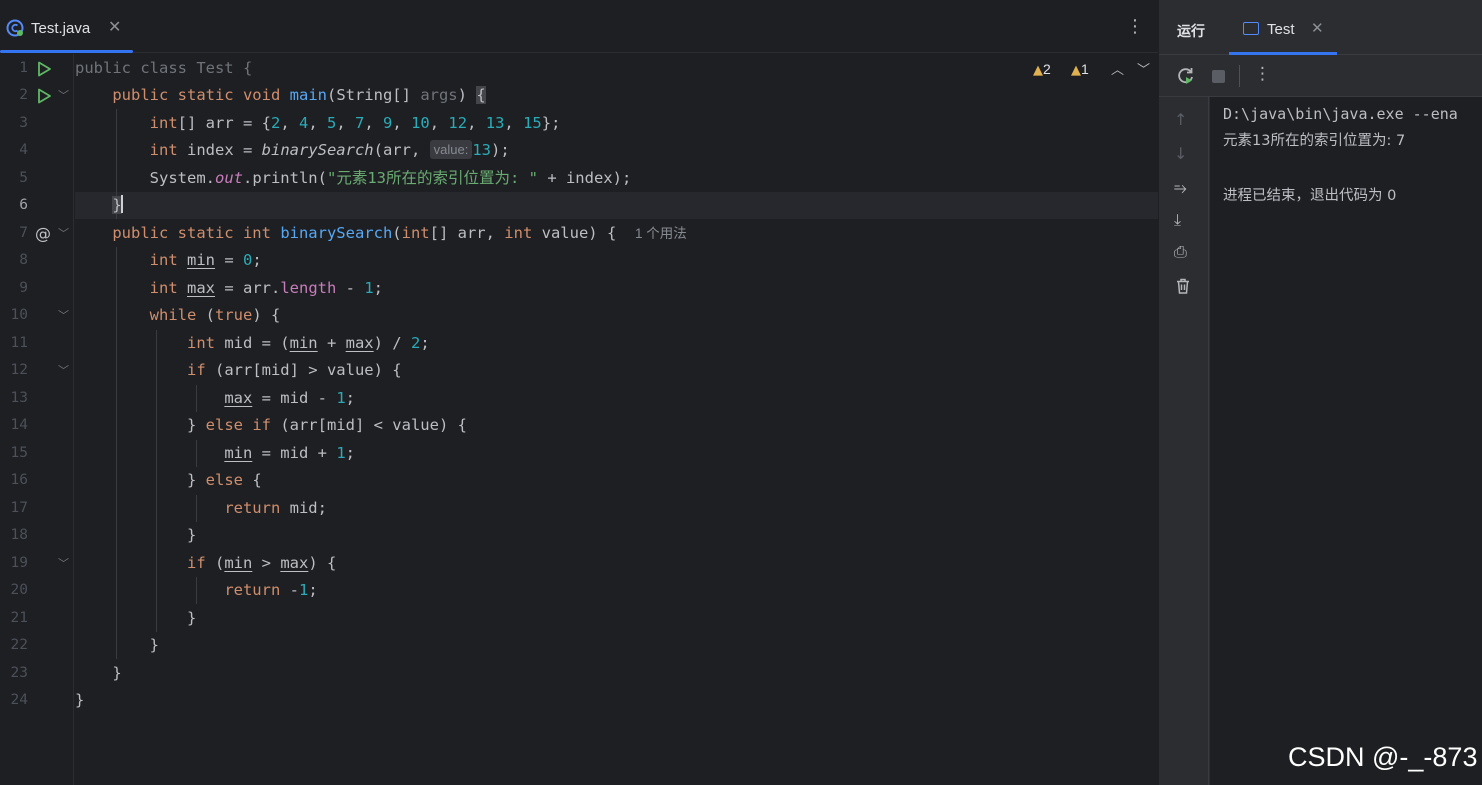 Image resolution: width=1482 pixels, height=785 pixels. What do you see at coordinates (19, 700) in the screenshot?
I see `line-number: 24` at bounding box center [19, 700].